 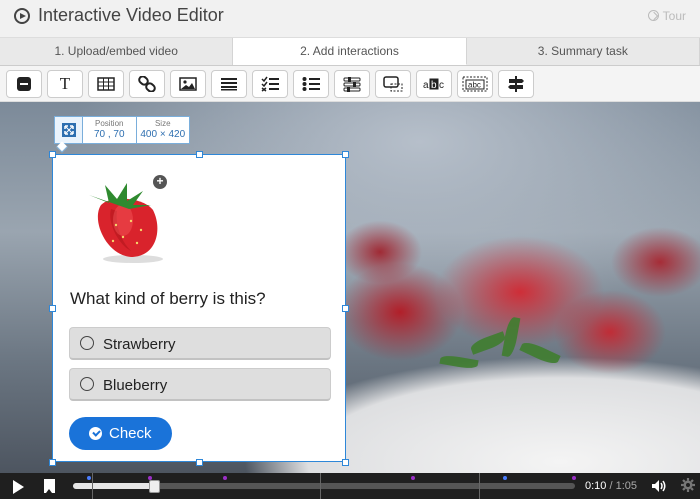 I want to click on multiple-choice-tool-button, so click(x=311, y=84).